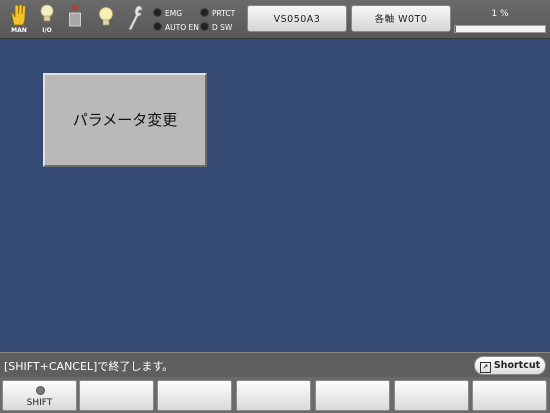 The height and width of the screenshot is (413, 550). I want to click on auto-en-indicator-icon, so click(157, 26).